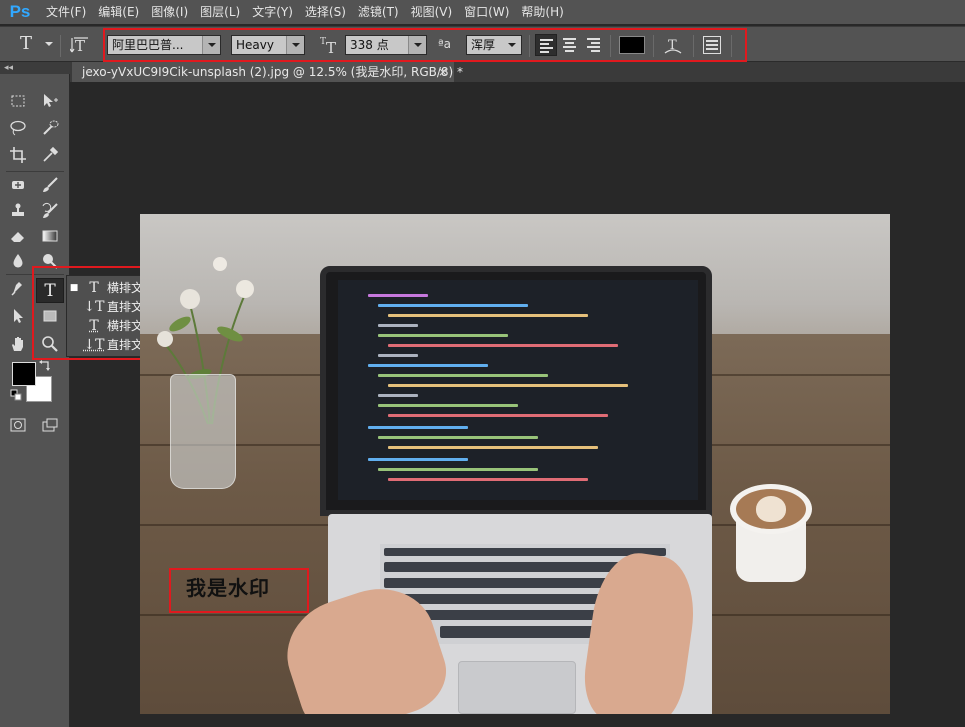 Image resolution: width=965 pixels, height=727 pixels. I want to click on align-left-button, so click(546, 45).